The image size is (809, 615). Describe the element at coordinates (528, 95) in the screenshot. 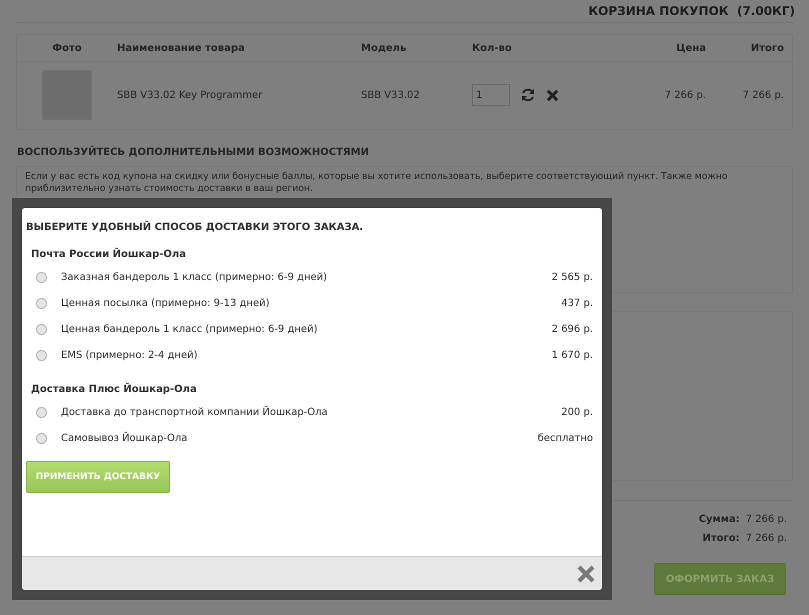

I see `refresh-icon` at that location.